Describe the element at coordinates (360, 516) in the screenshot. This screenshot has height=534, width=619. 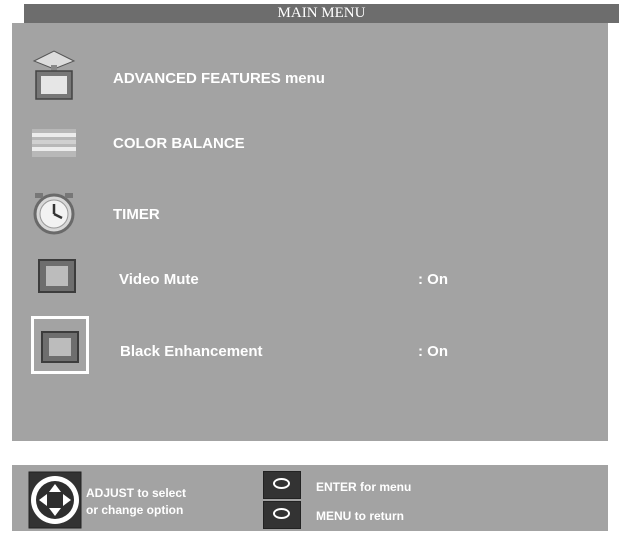
I see `menu-hint: MENU to return` at that location.